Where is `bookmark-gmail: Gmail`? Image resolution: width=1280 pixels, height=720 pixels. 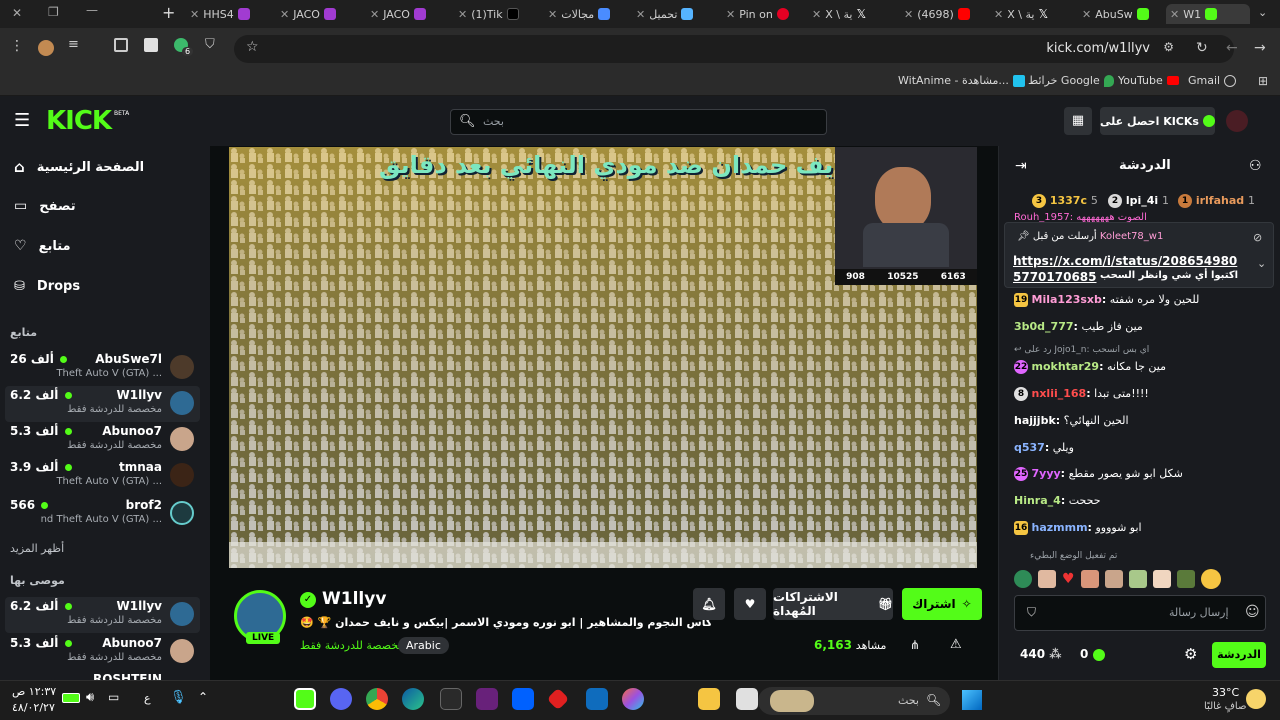
bookmark-gmail: Gmail is located at coordinates (1212, 80).